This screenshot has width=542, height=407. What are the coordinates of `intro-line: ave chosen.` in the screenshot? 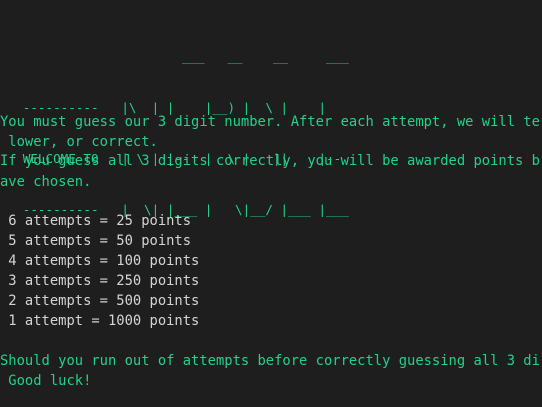 It's located at (46, 182).